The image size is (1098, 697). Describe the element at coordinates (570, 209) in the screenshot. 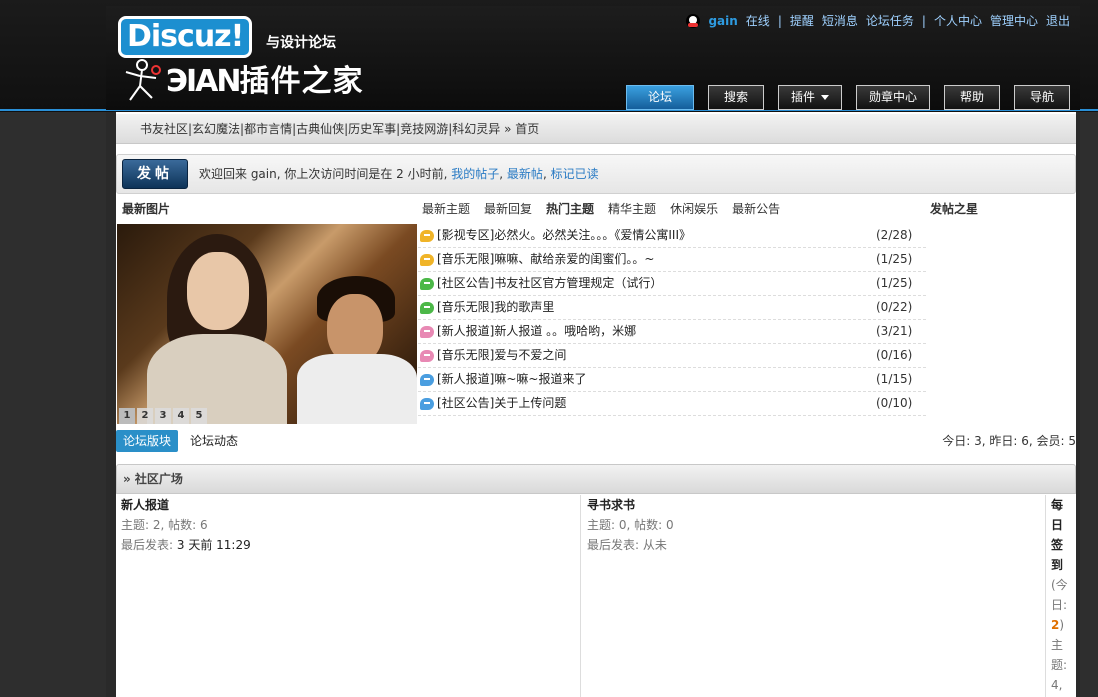

I see `tab-hot-threads: 热门主题` at that location.